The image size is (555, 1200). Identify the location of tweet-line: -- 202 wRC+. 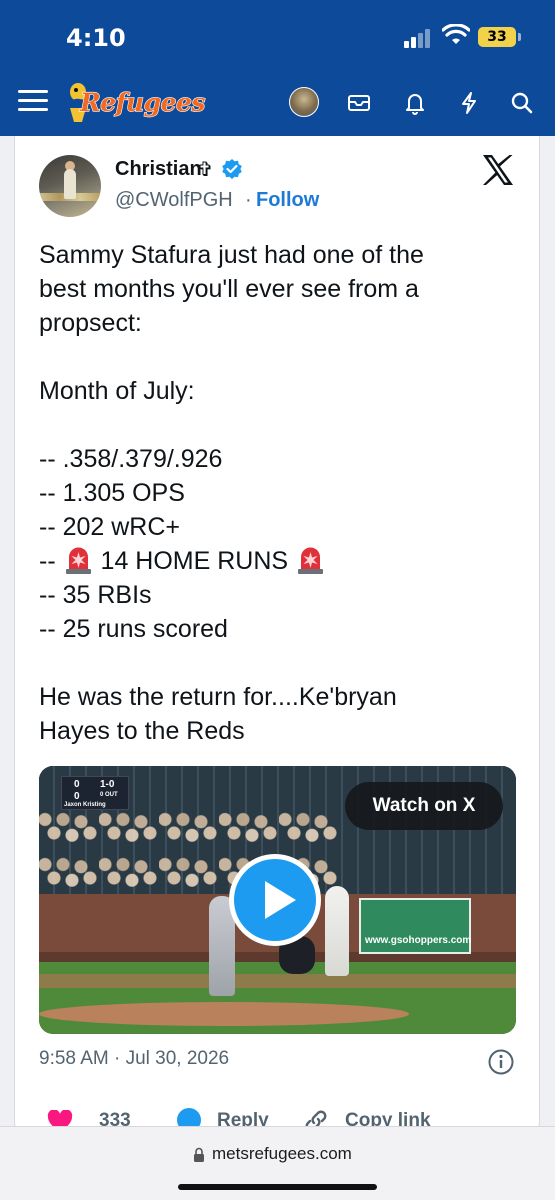
(110, 527).